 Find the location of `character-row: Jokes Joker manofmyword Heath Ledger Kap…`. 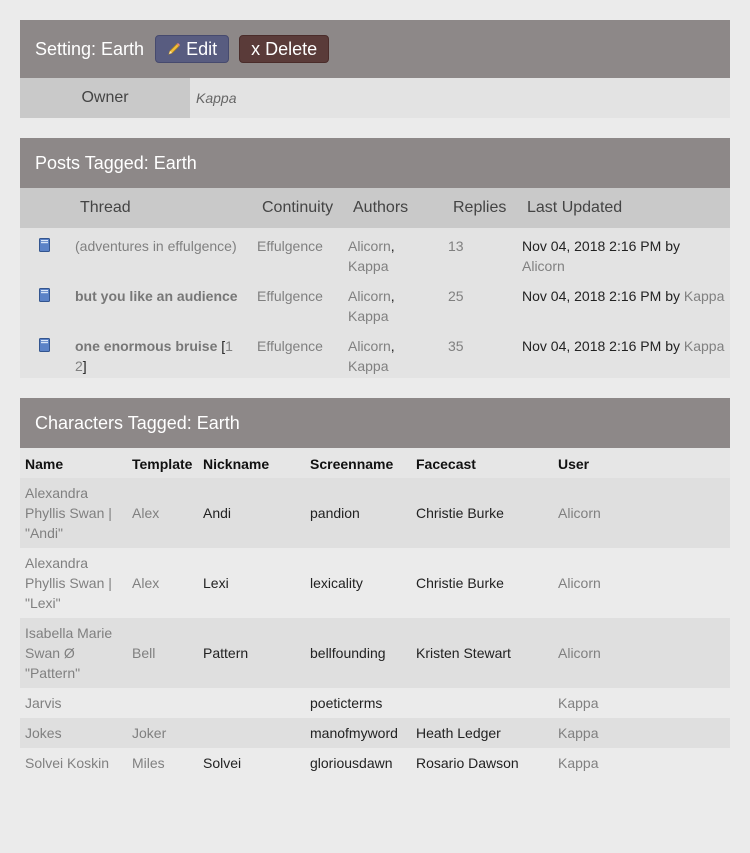

character-row: Jokes Joker manofmyword Heath Ledger Kap… is located at coordinates (375, 733).